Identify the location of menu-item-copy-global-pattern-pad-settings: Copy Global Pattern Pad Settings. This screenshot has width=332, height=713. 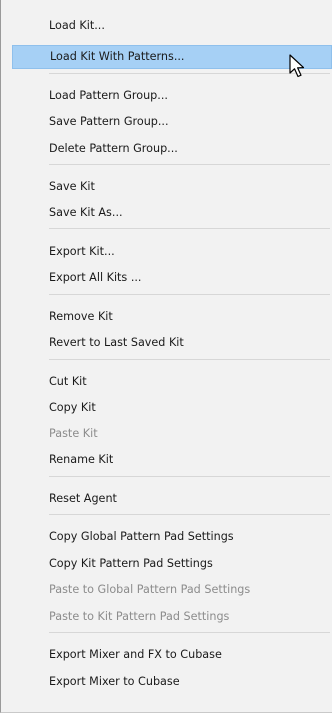
(172, 537).